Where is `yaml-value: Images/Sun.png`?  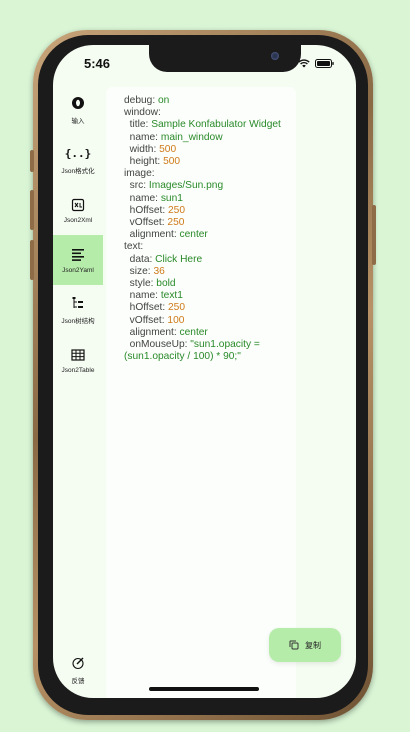
yaml-value: Images/Sun.png is located at coordinates (186, 186).